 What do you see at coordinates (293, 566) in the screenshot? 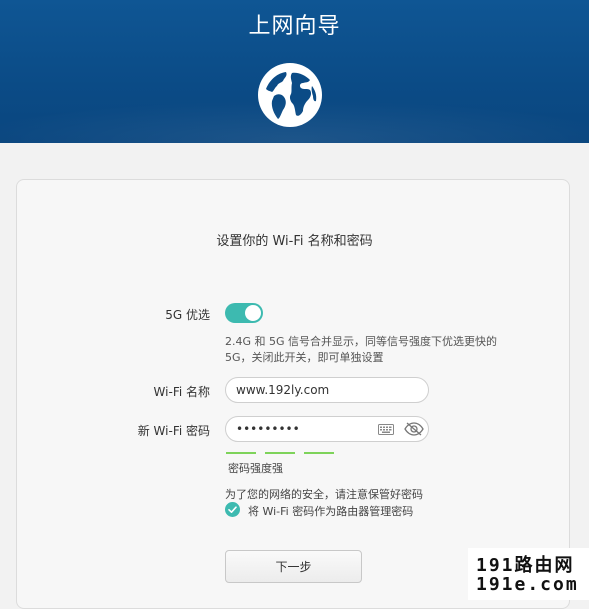
I see `next-button: 下一步` at bounding box center [293, 566].